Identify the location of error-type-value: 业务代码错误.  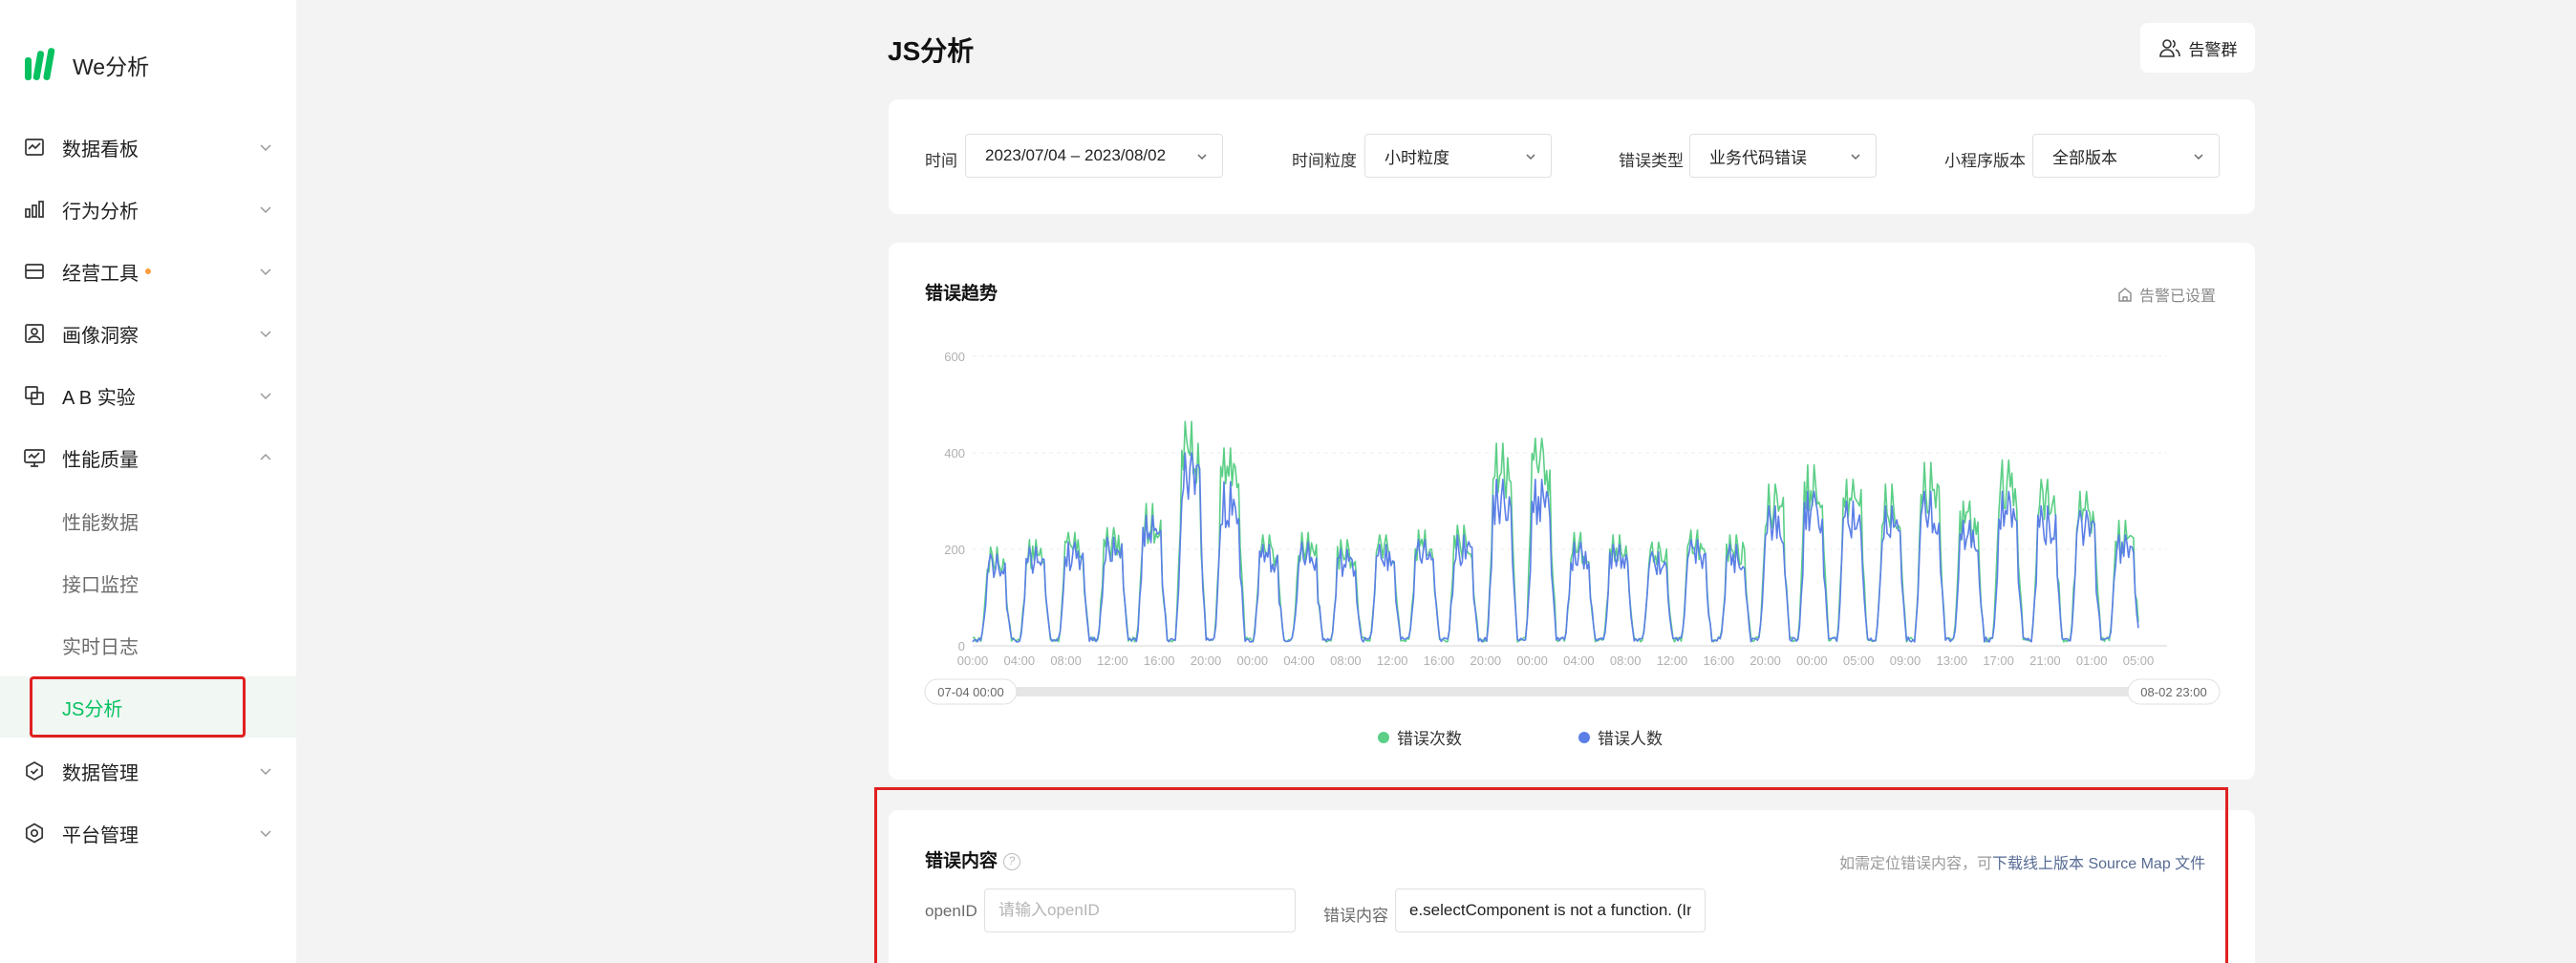
(1758, 157).